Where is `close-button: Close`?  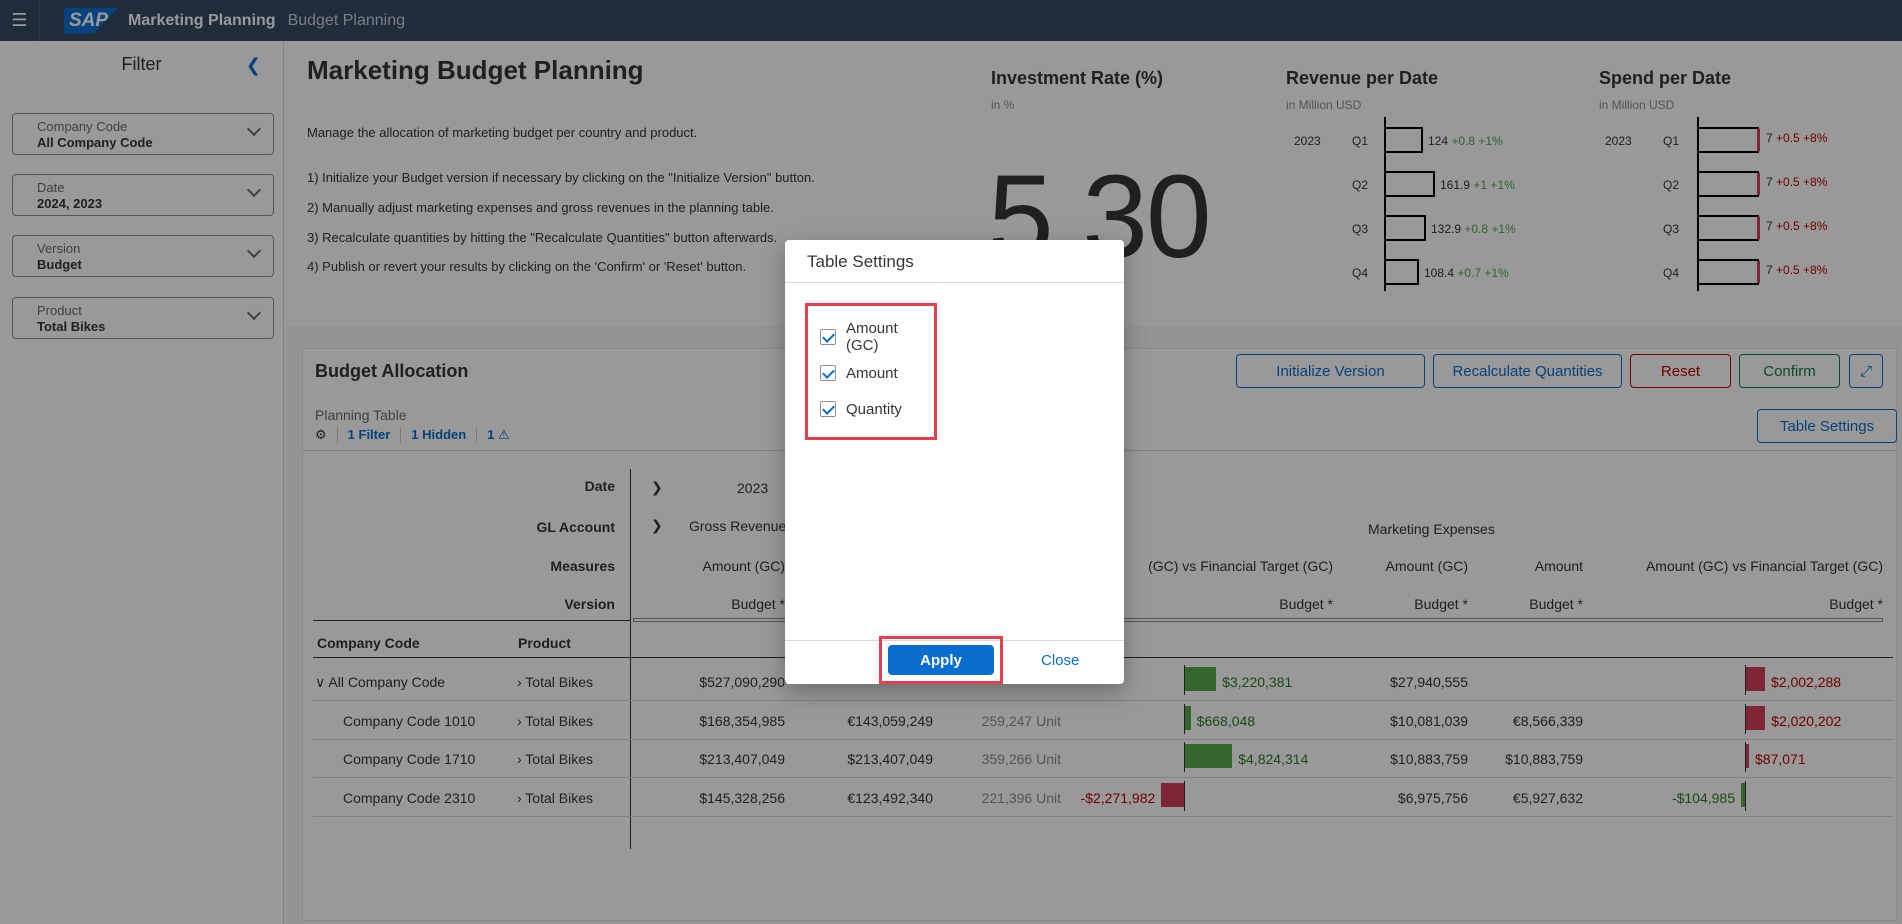 close-button: Close is located at coordinates (1060, 660).